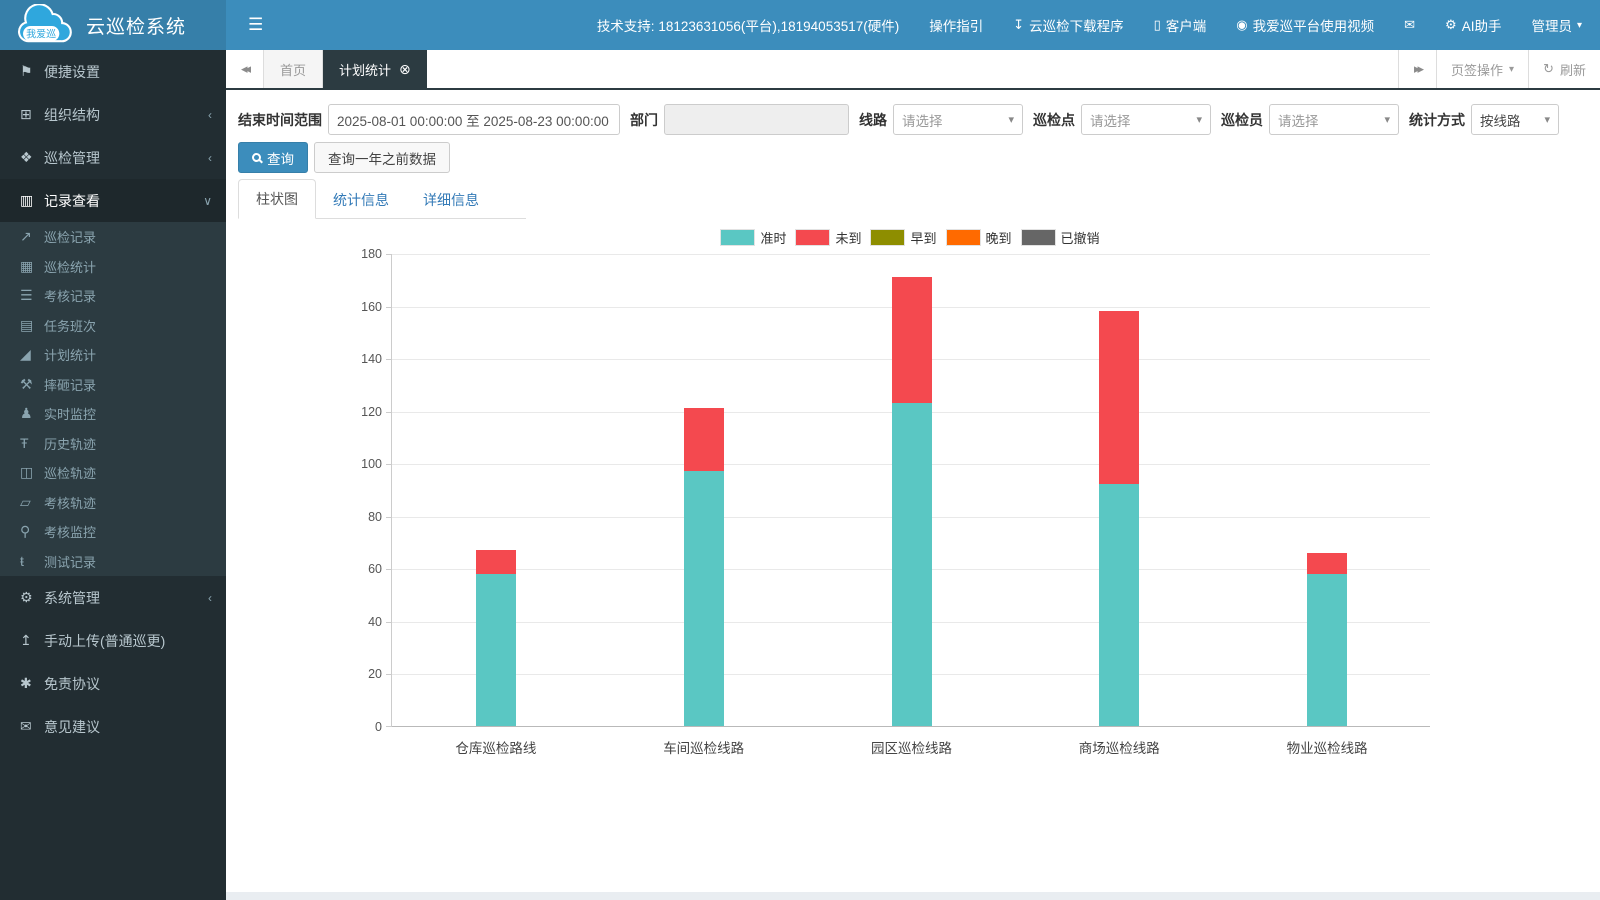 The width and height of the screenshot is (1600, 900). Describe the element at coordinates (70, 533) in the screenshot. I see `sidebar-item-label: 考核监控` at that location.